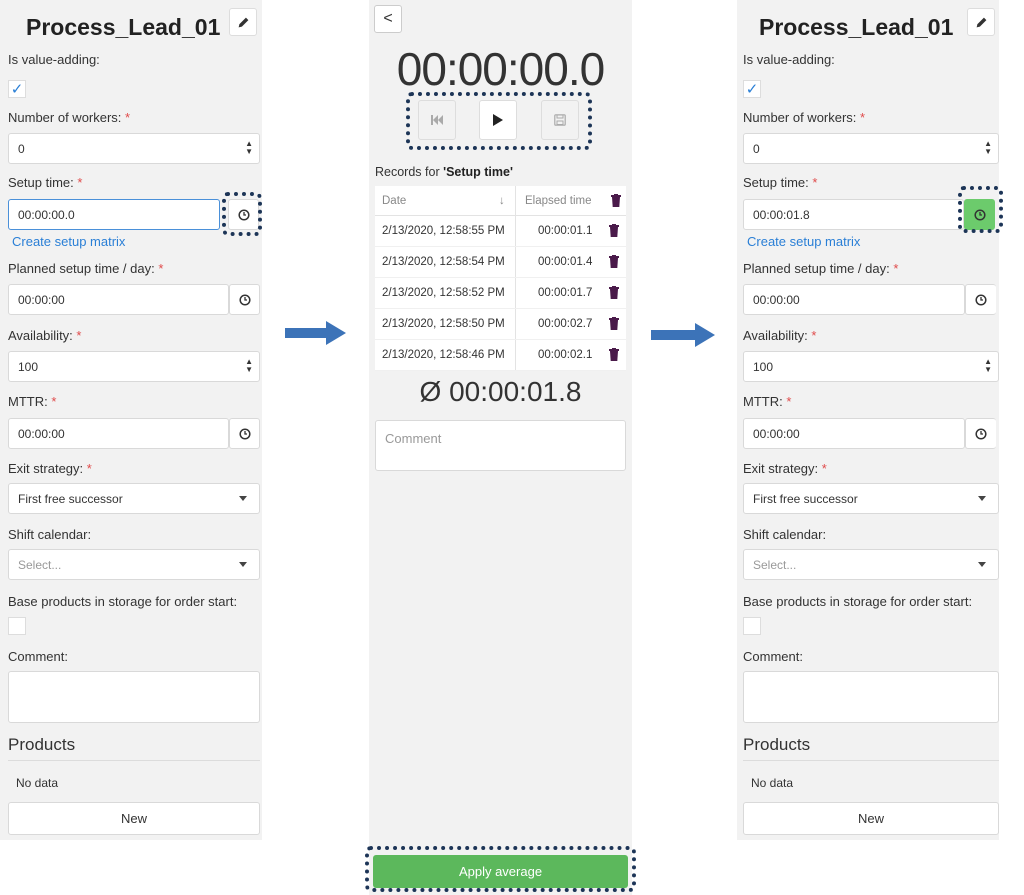 The width and height of the screenshot is (1024, 895). I want to click on record-elapsed: 00:00:01.7, so click(565, 293).